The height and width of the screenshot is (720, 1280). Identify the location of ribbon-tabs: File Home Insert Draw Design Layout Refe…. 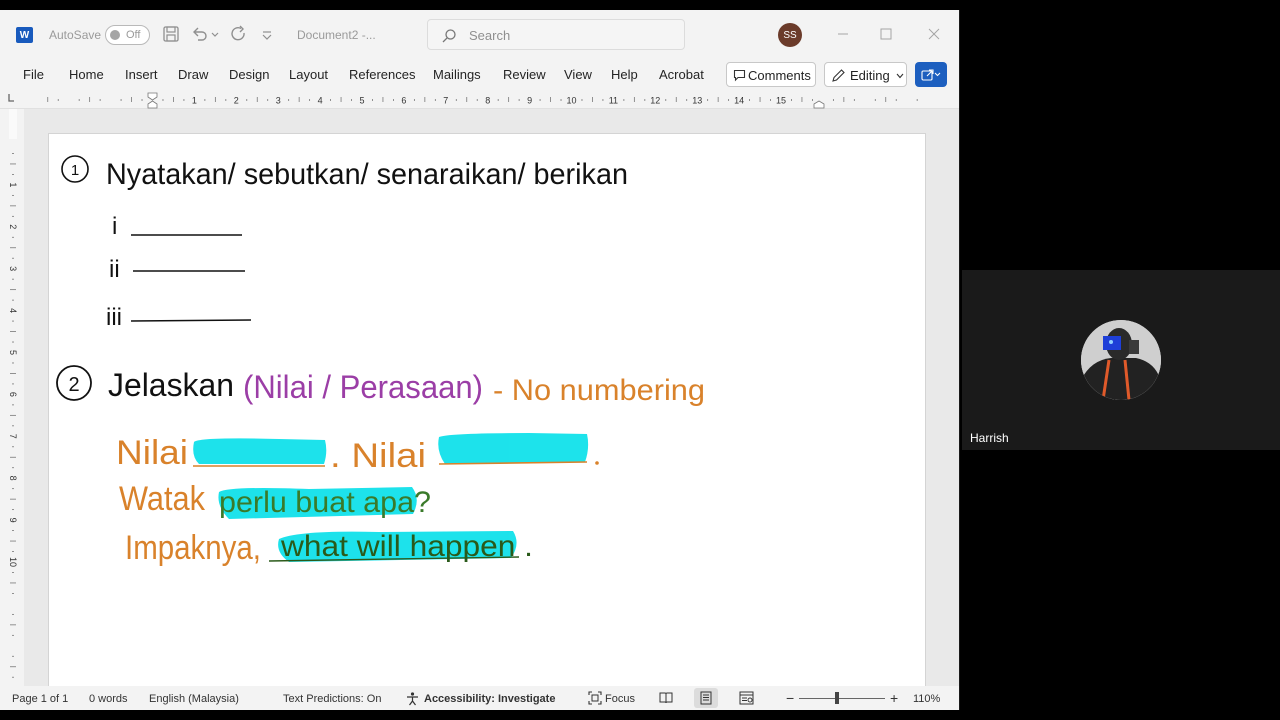
(479, 74).